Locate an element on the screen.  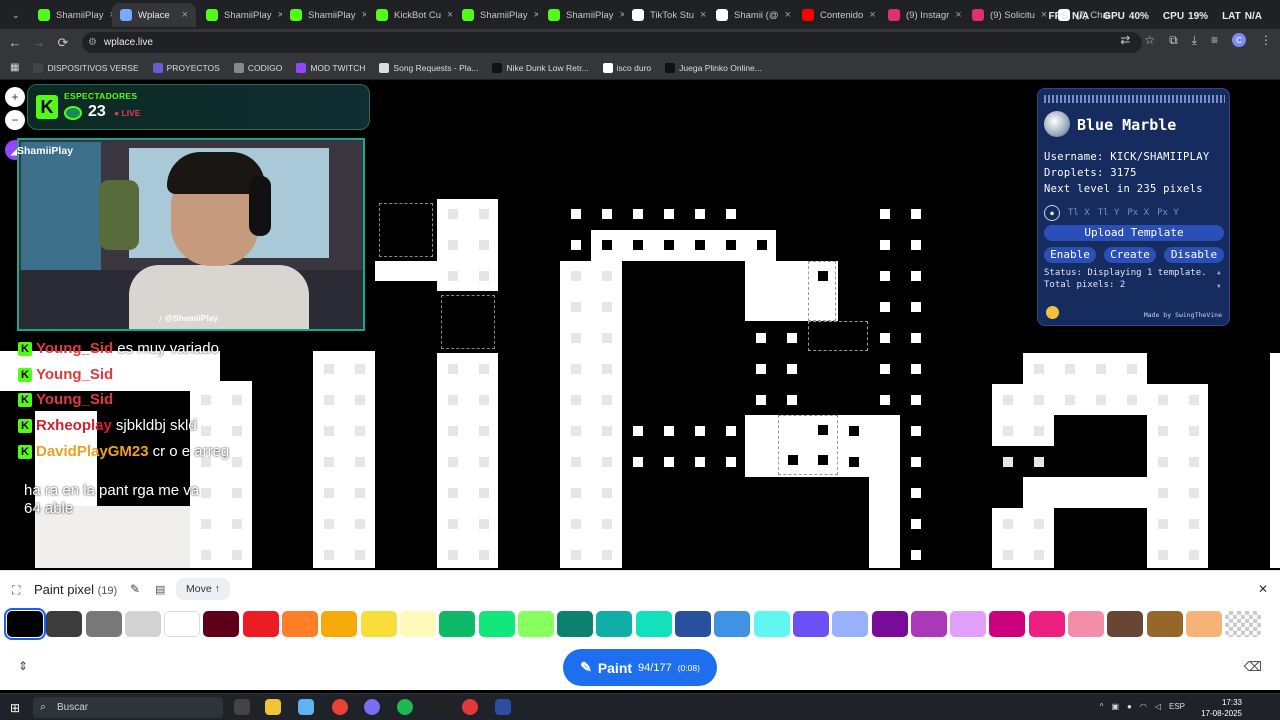
status-scrollbar: ▲ ▼ is located at coordinates (1220, 284).